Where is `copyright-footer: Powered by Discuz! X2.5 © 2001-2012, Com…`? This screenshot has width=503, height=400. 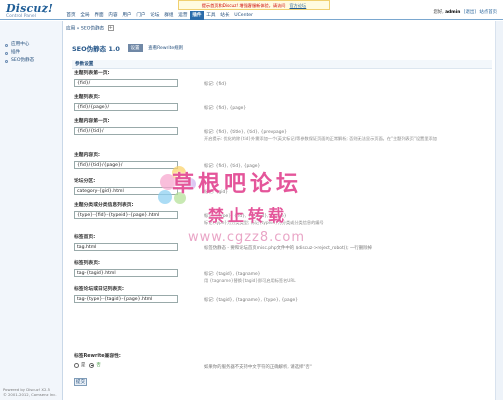 copyright-footer: Powered by Discuz! X2.5 © 2001-2012, Com… is located at coordinates (30, 392).